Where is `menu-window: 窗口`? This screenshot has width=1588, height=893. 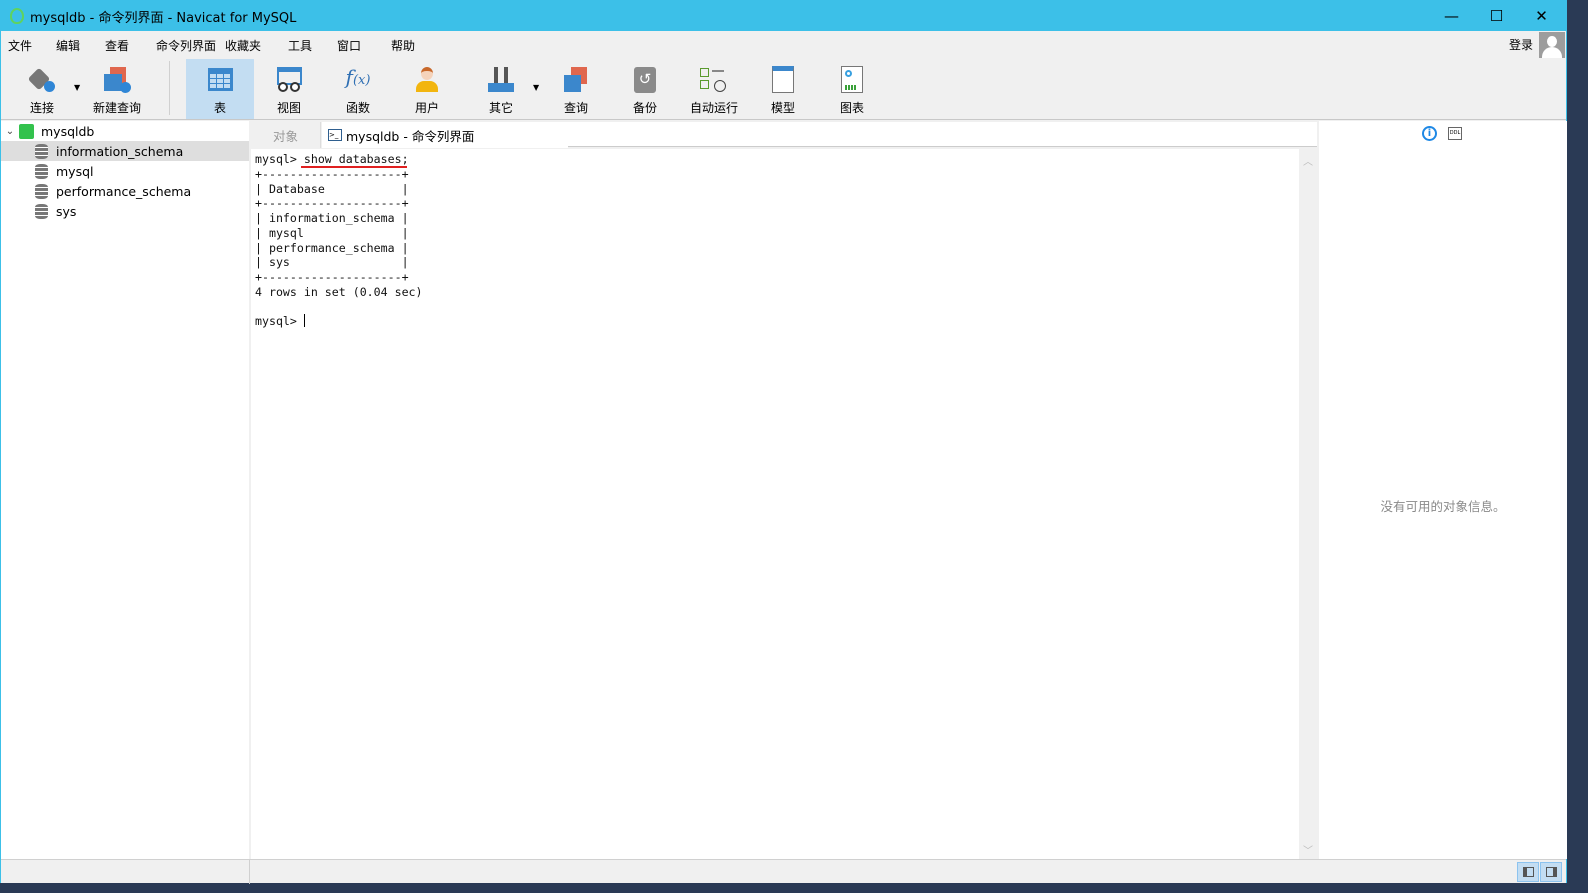
menu-window: 窗口 is located at coordinates (349, 45).